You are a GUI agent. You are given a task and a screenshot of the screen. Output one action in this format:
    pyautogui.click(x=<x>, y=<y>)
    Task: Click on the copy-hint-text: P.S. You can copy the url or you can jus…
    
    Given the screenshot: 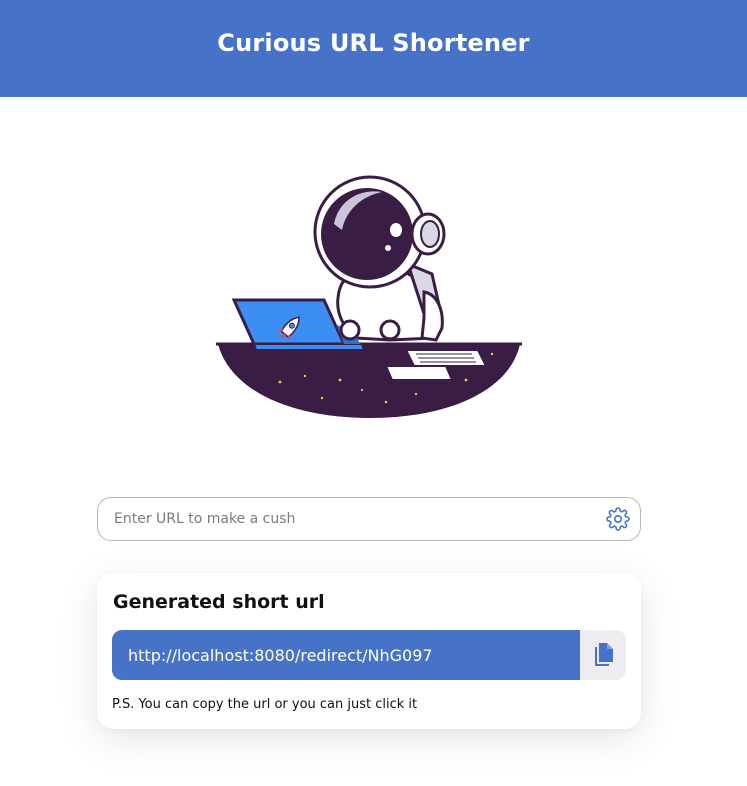 What is the action you would take?
    pyautogui.click(x=265, y=704)
    